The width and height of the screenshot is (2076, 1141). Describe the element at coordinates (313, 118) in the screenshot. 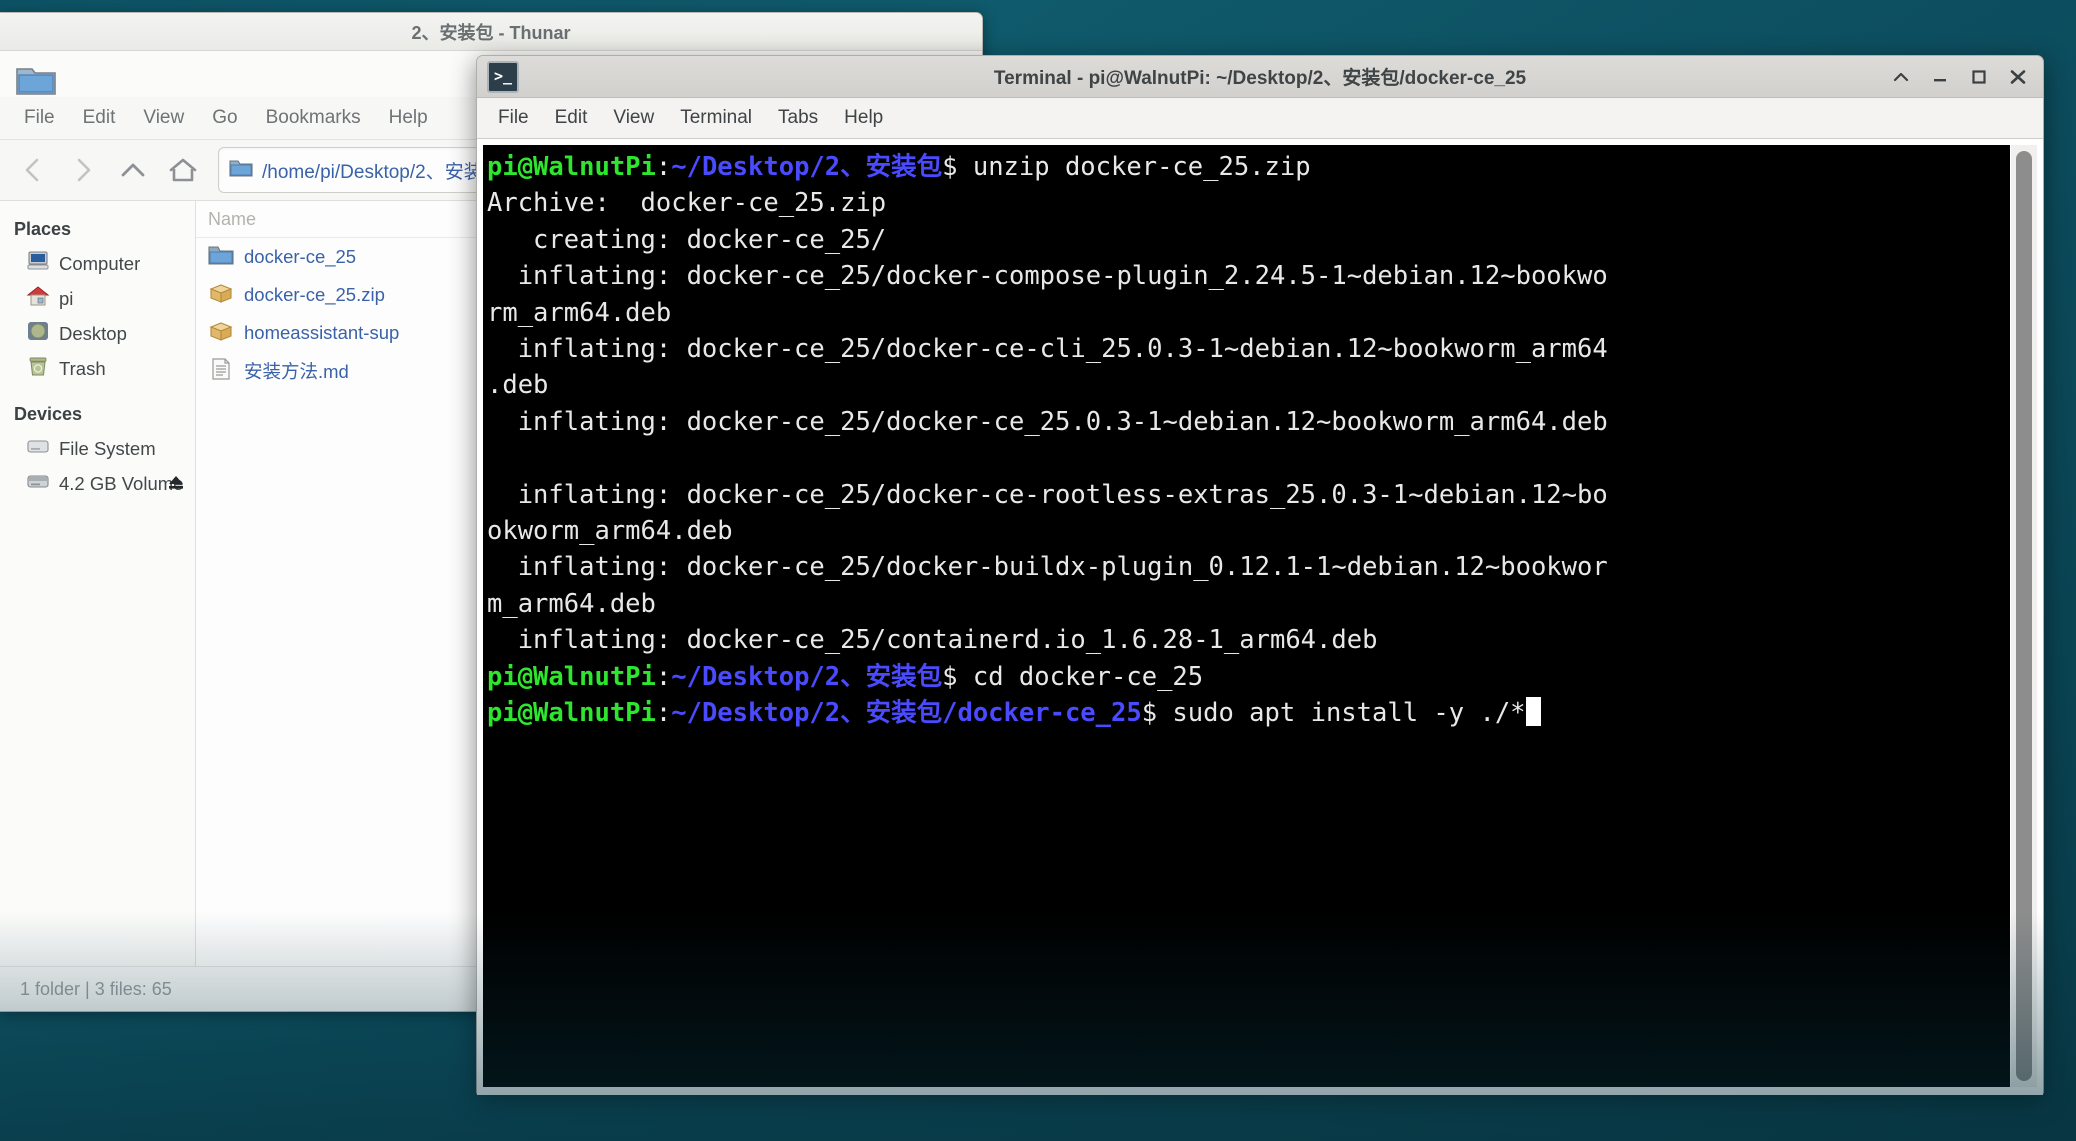

I see `menu-bookmarks: Bookmarks` at that location.